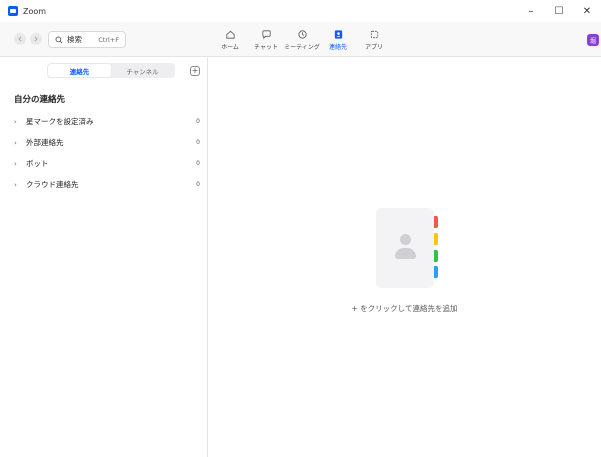 Image resolution: width=601 pixels, height=457 pixels. Describe the element at coordinates (300, 11) in the screenshot. I see `title-bar: Zoom – ☐ ✕` at that location.